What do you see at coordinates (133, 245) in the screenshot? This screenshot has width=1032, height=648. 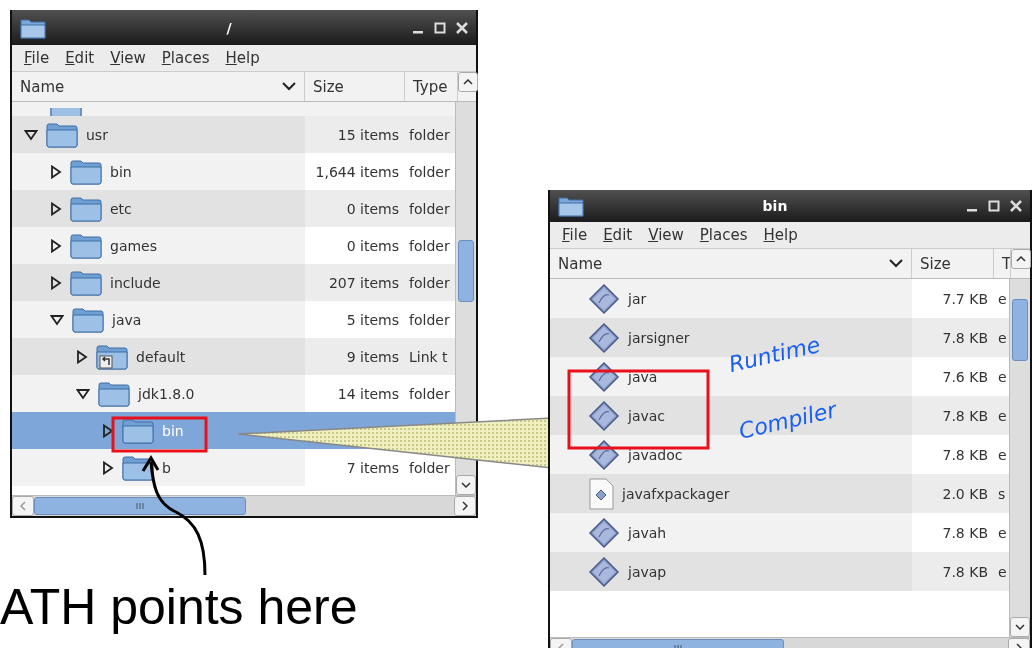 I see `file-name: games` at bounding box center [133, 245].